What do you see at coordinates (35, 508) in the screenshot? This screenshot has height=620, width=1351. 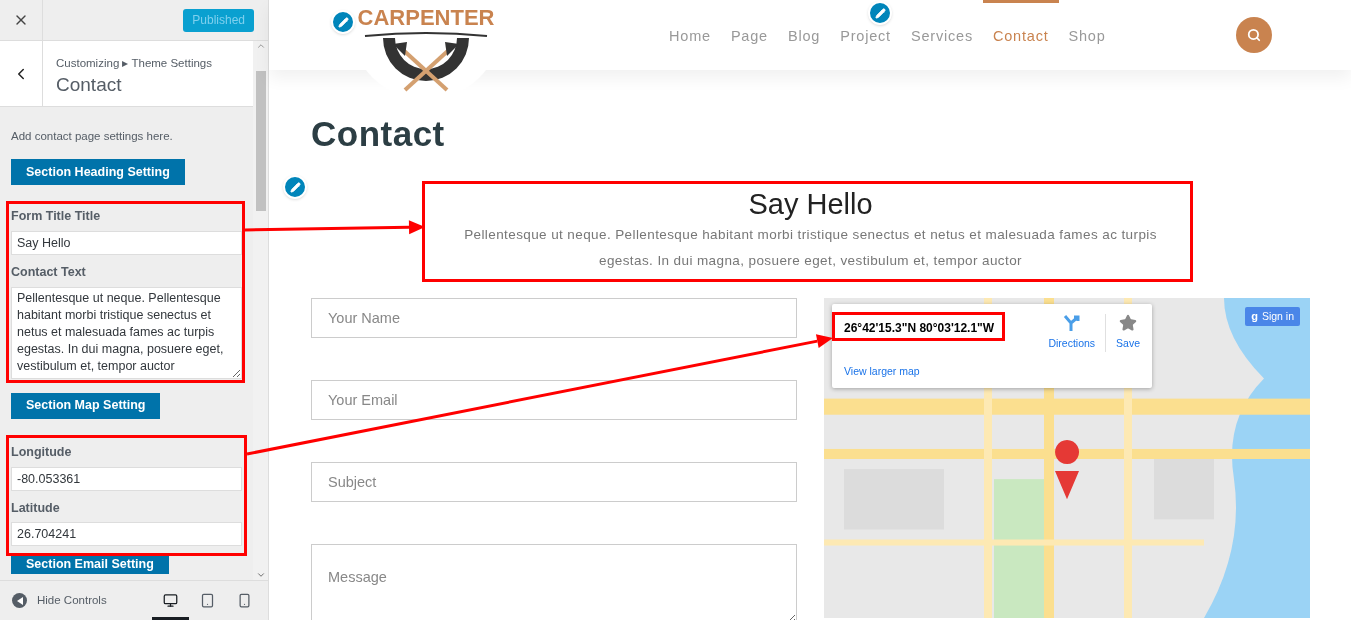 I see `field-label: Latitude` at bounding box center [35, 508].